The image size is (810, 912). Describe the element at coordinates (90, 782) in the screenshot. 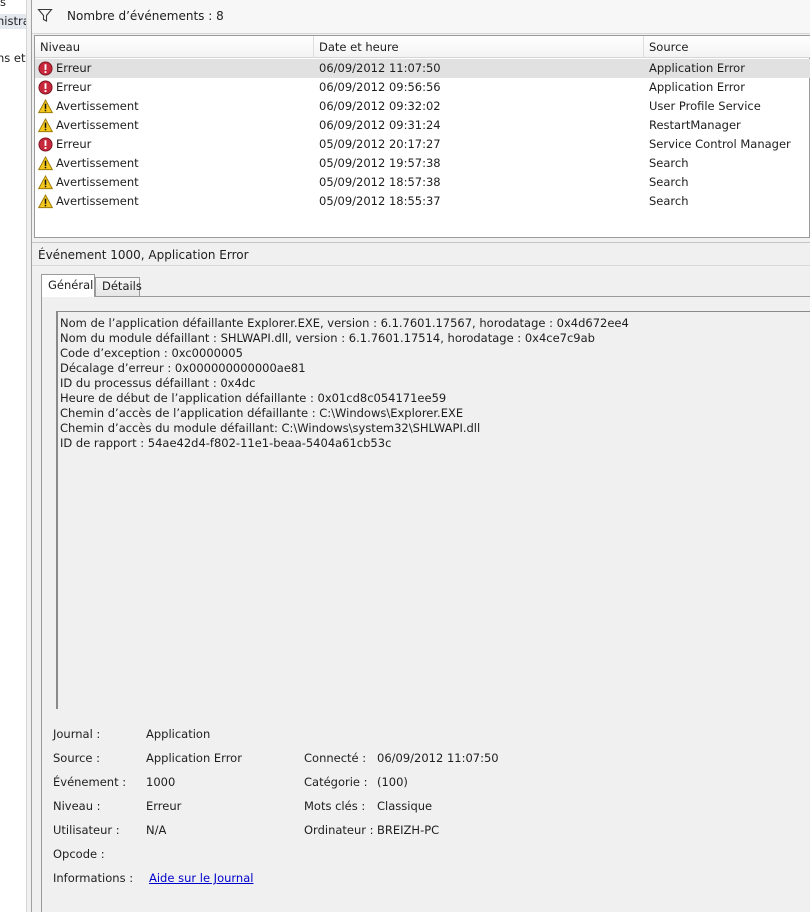

I see `evenement-label: Événement :` at that location.